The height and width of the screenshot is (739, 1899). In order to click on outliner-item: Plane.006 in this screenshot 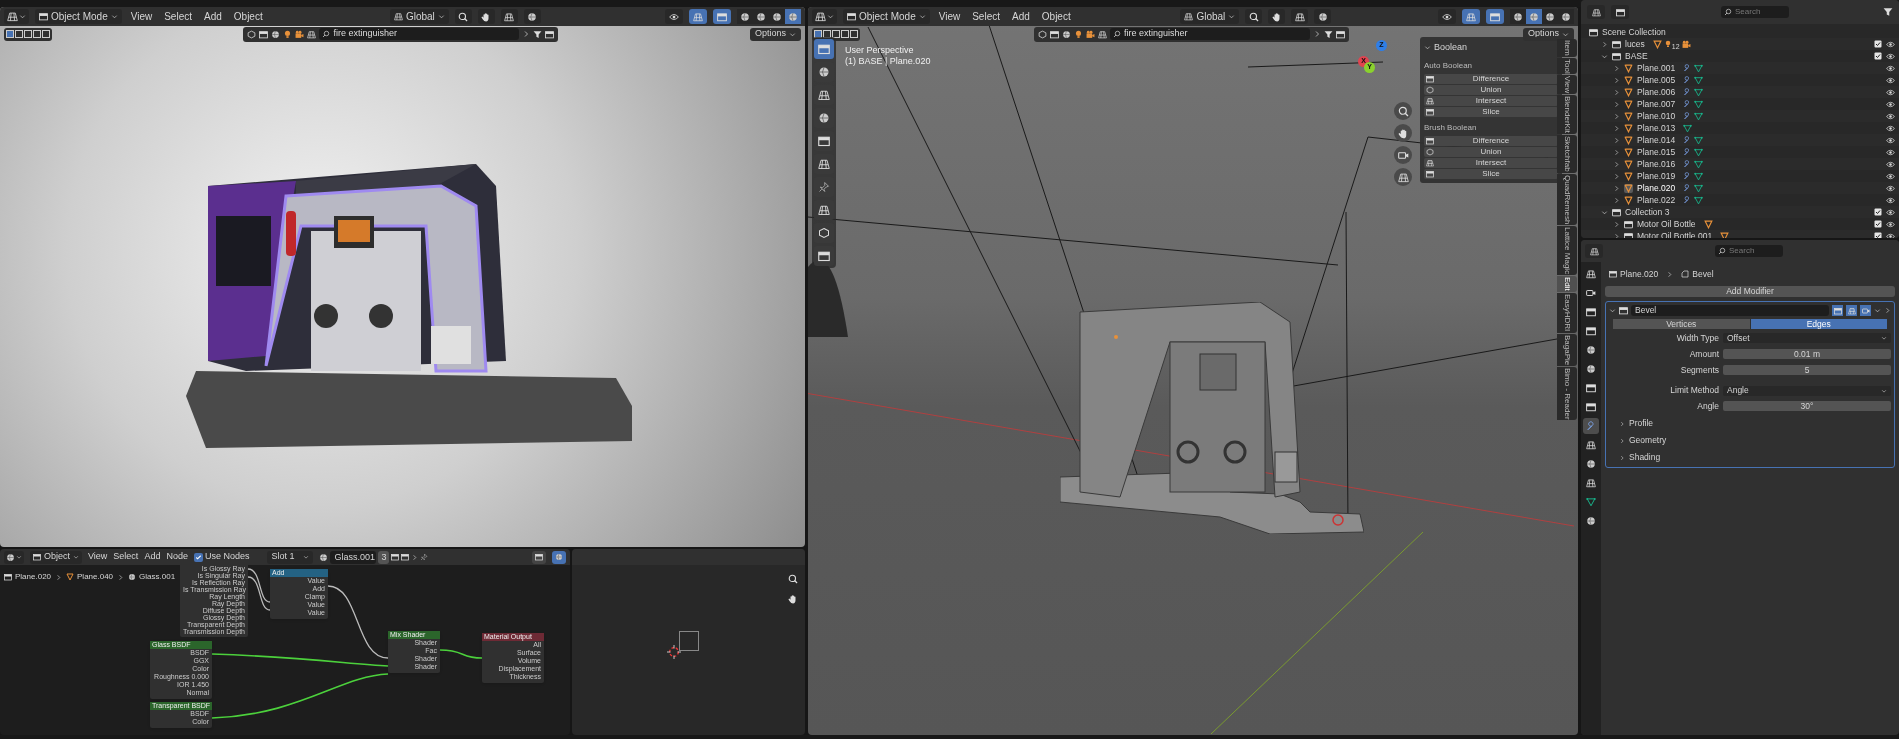, I will do `click(1656, 92)`.